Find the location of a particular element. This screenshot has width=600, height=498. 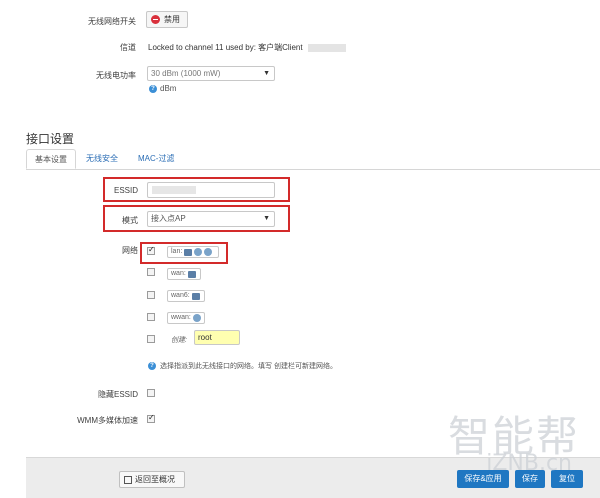

back-icon is located at coordinates (128, 479).